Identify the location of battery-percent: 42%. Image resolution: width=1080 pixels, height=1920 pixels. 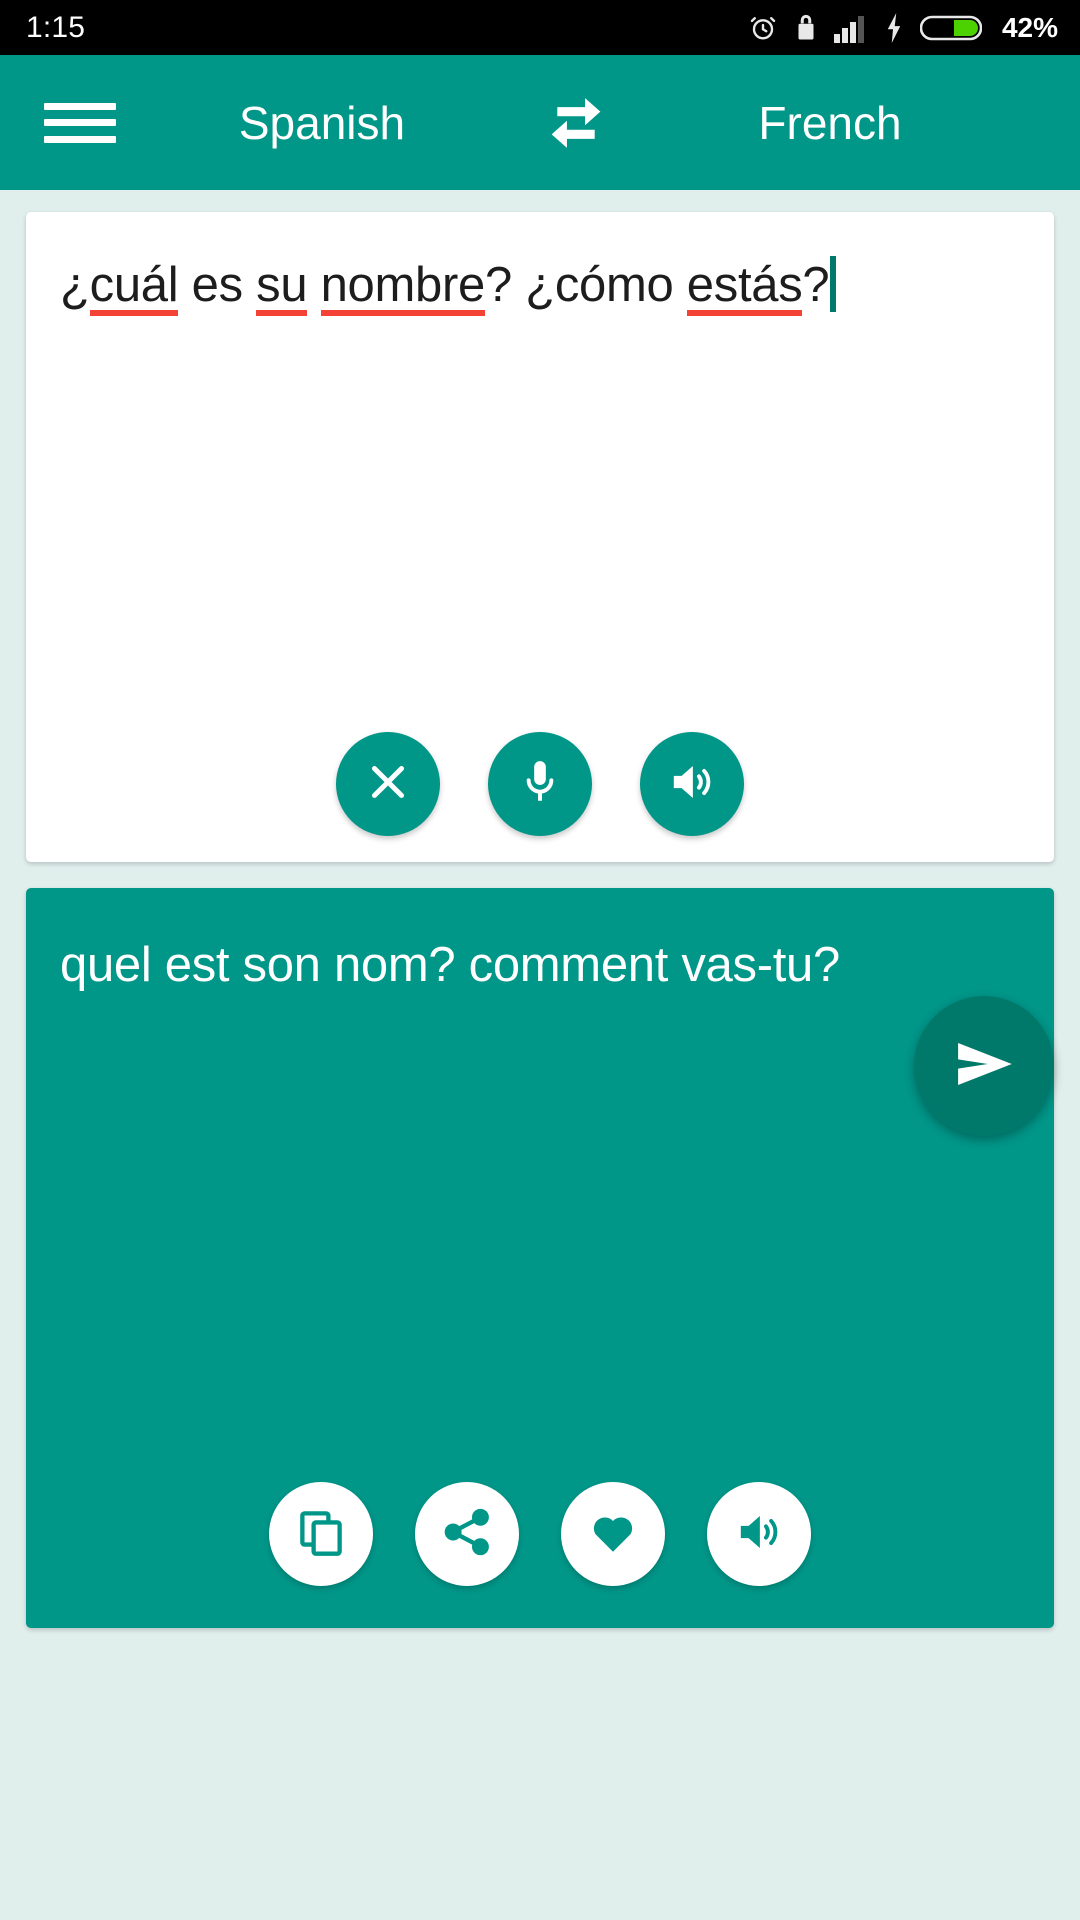
(1029, 27).